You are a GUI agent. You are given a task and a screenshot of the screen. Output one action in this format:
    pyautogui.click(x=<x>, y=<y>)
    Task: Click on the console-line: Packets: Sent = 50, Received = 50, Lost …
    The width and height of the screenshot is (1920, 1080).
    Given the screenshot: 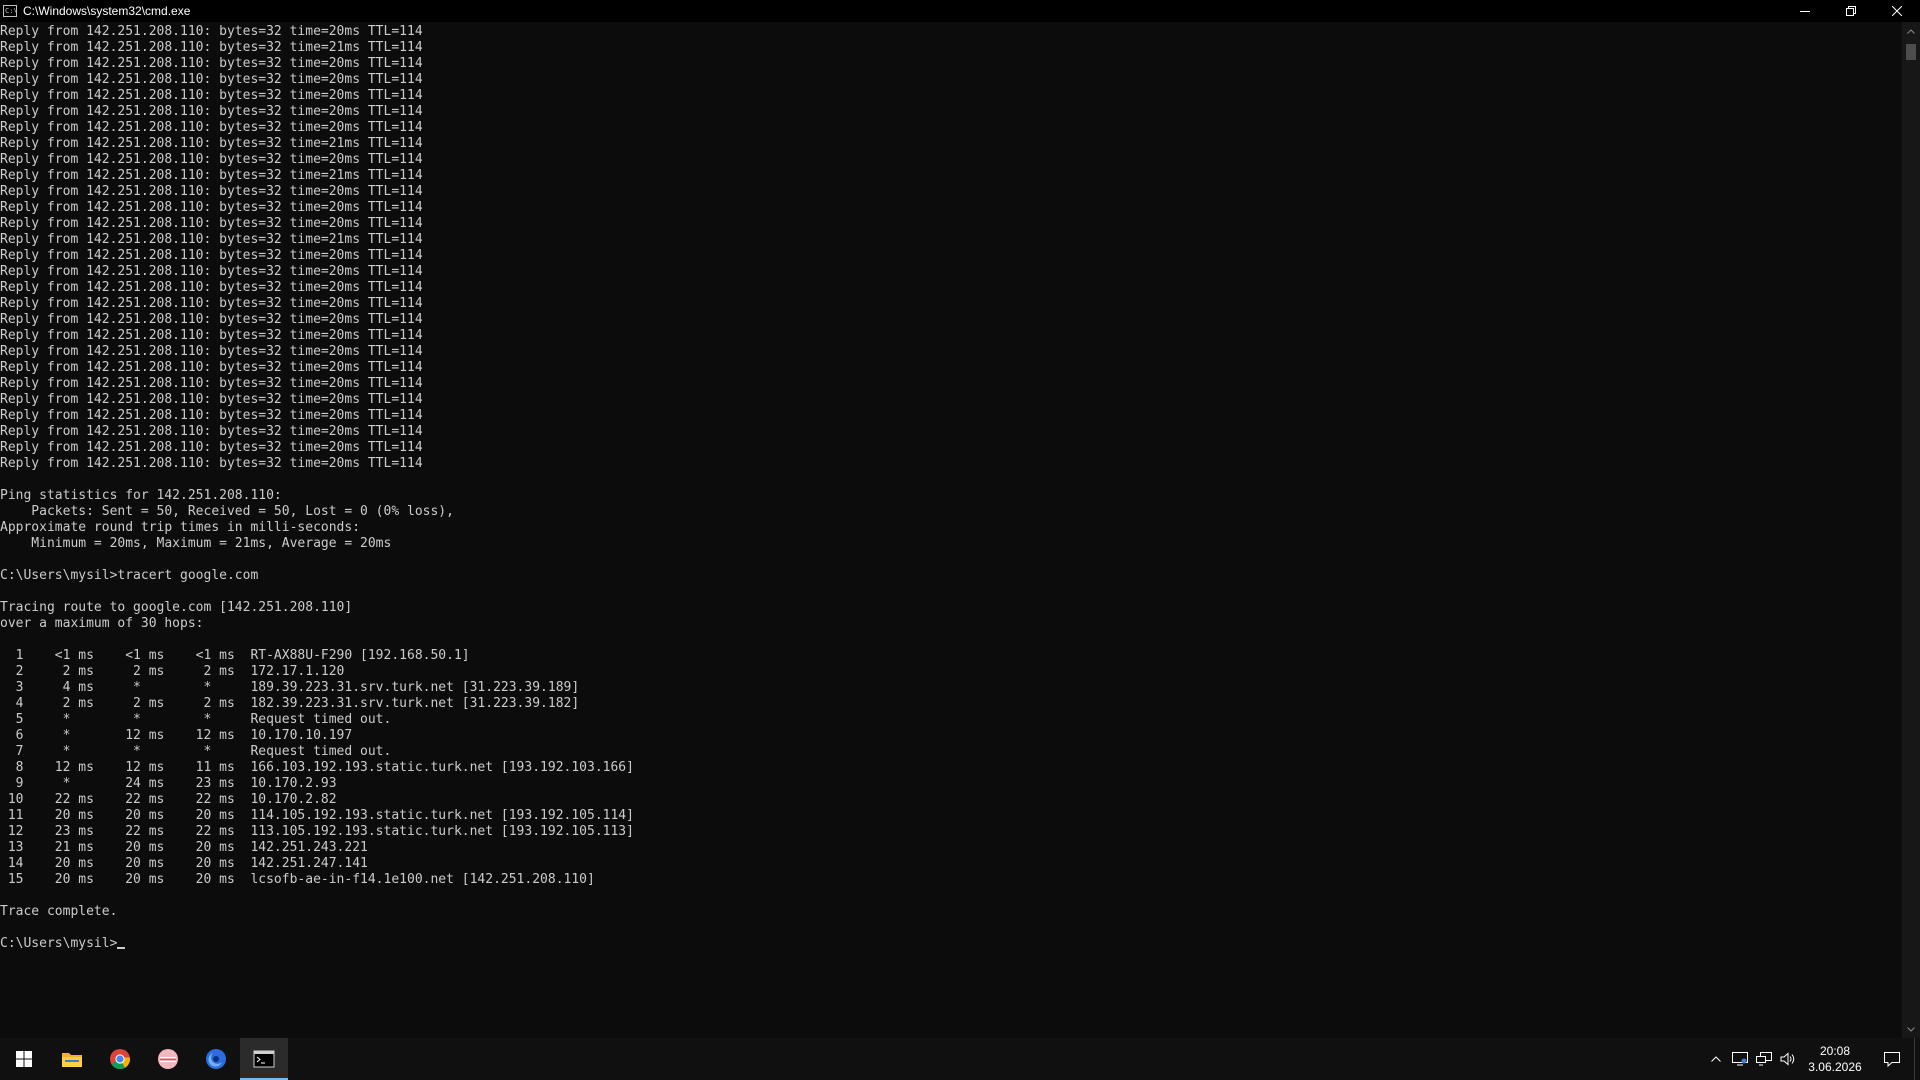 What is the action you would take?
    pyautogui.click(x=227, y=511)
    